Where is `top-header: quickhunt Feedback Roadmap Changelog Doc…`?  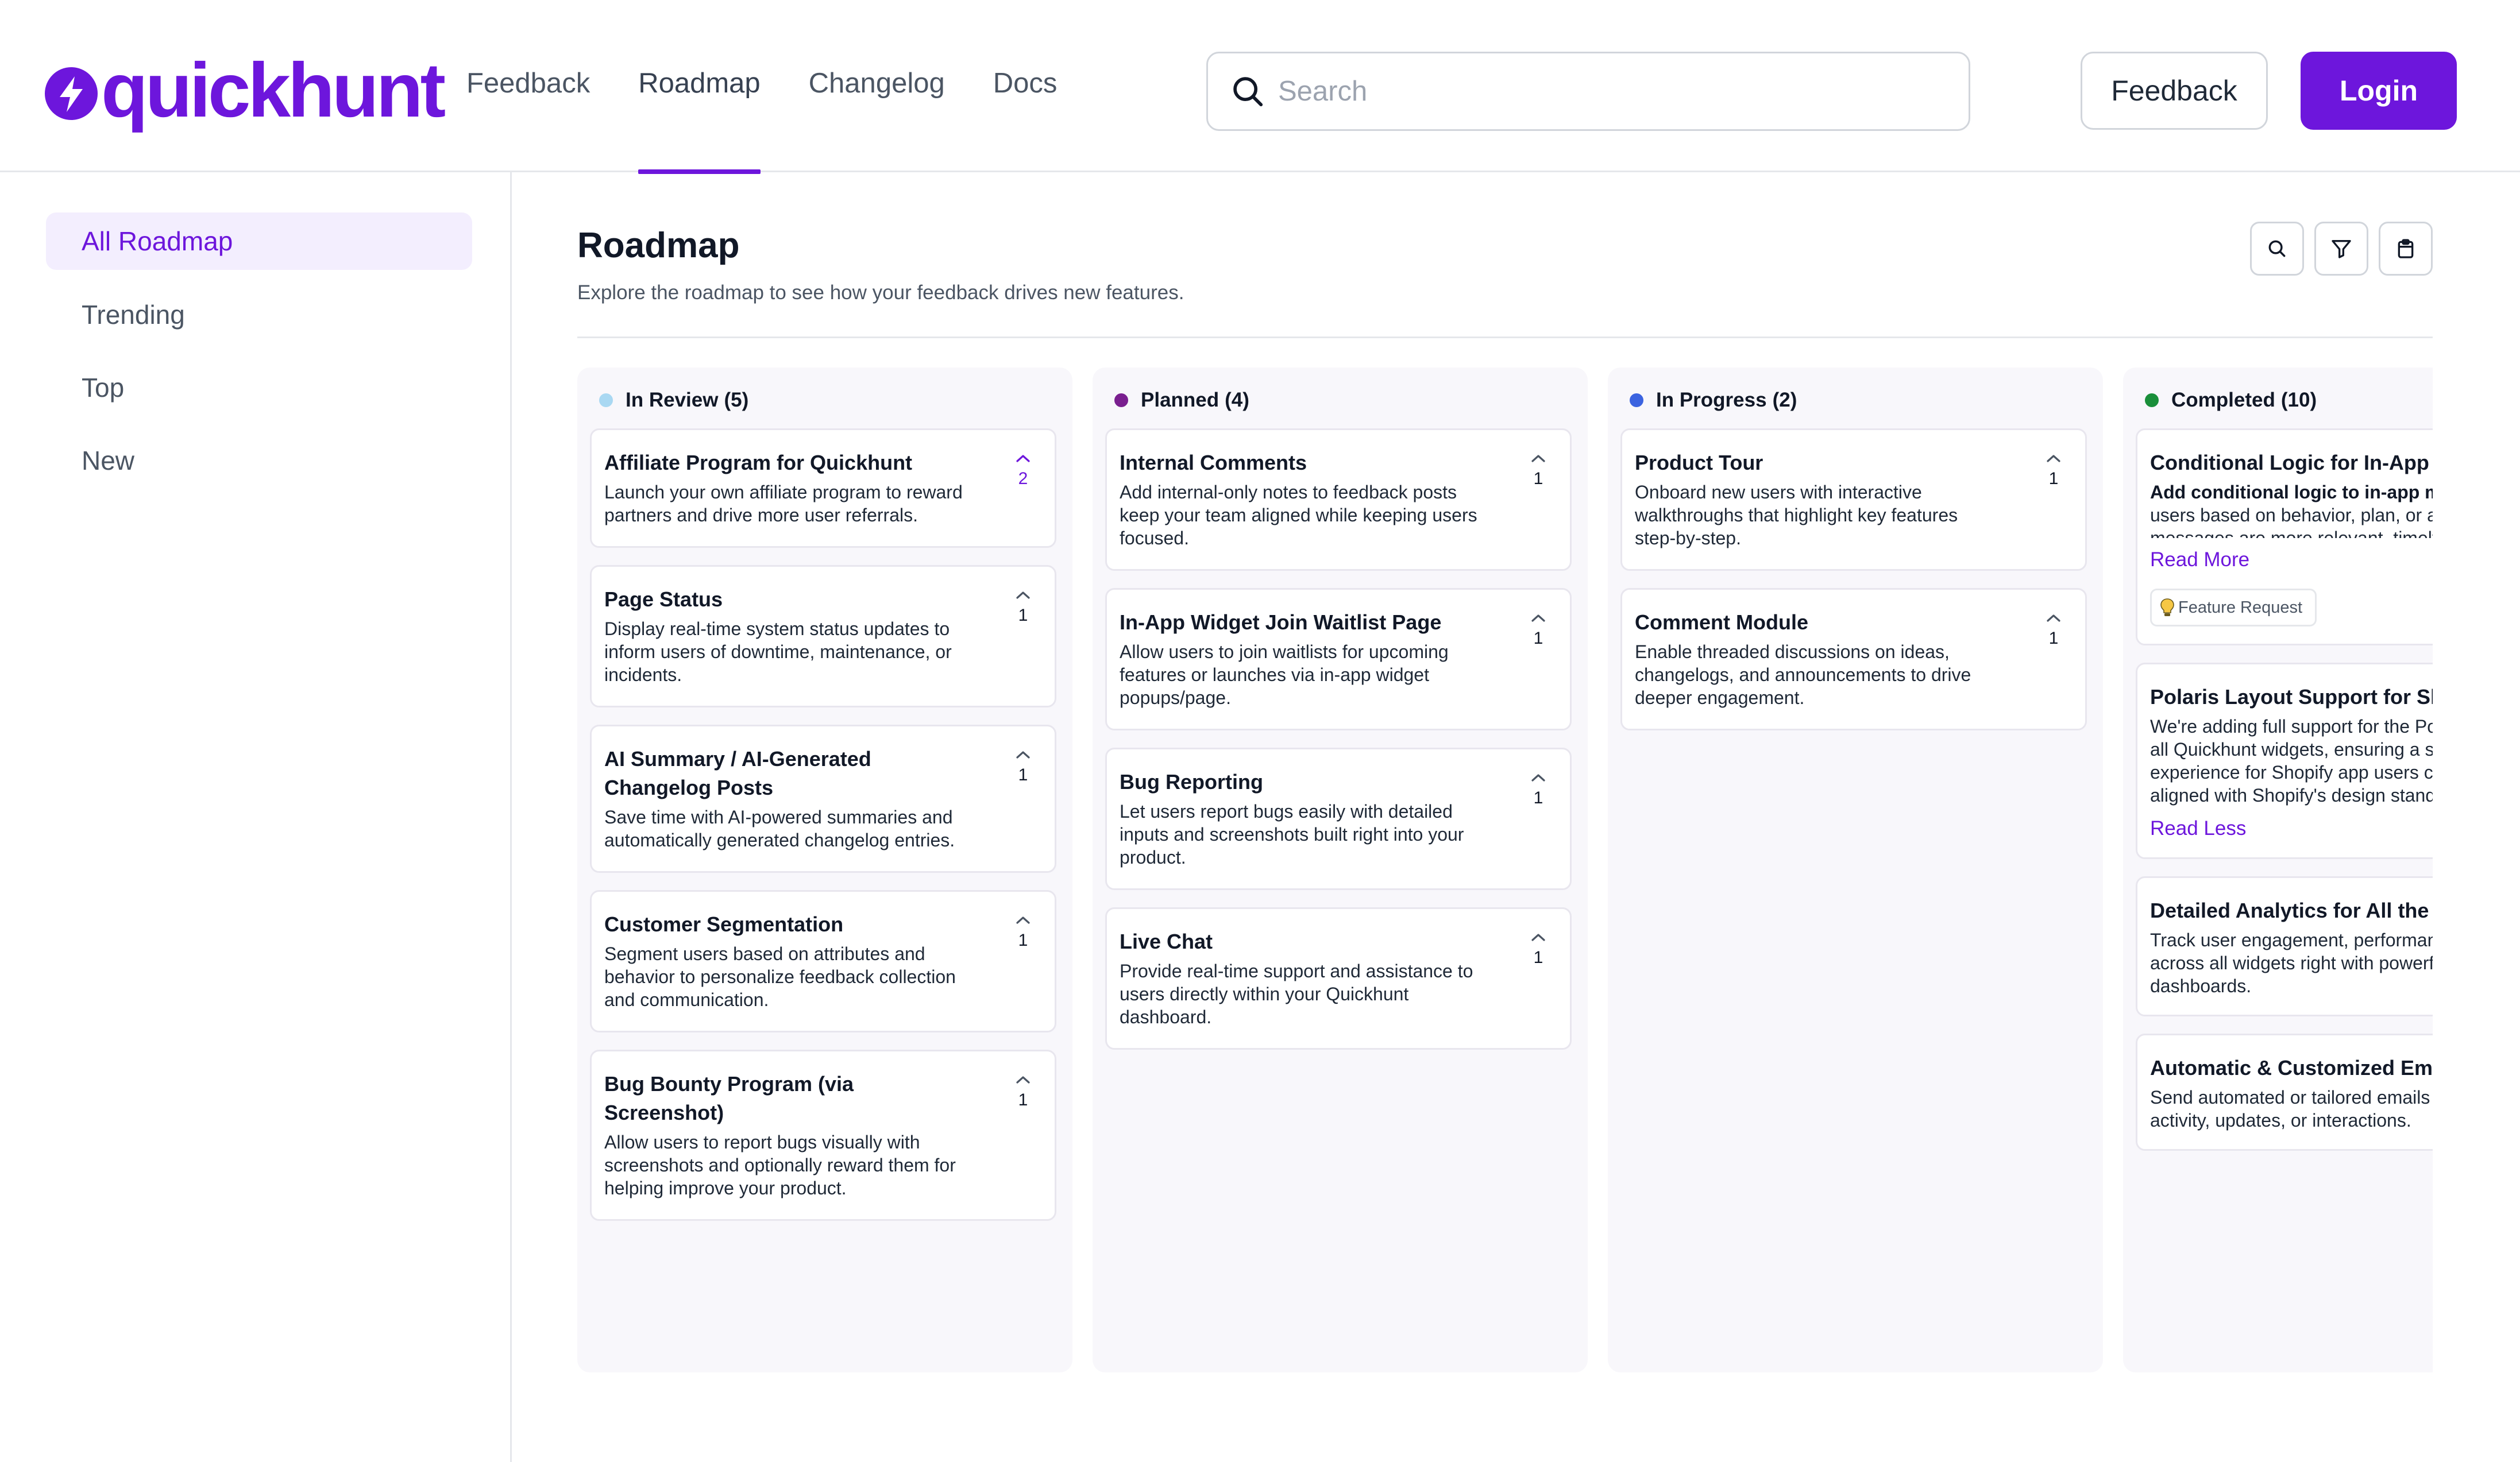 top-header: quickhunt Feedback Roadmap Changelog Doc… is located at coordinates (1260, 87).